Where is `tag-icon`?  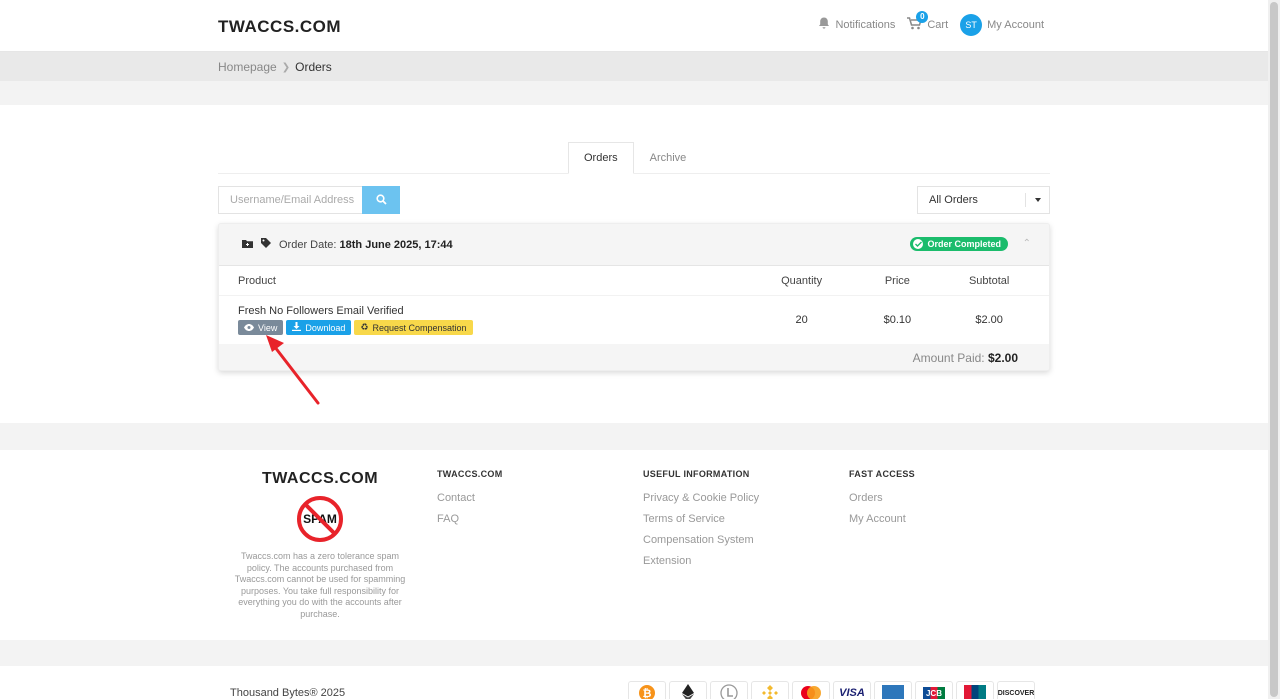
tag-icon is located at coordinates (266, 244).